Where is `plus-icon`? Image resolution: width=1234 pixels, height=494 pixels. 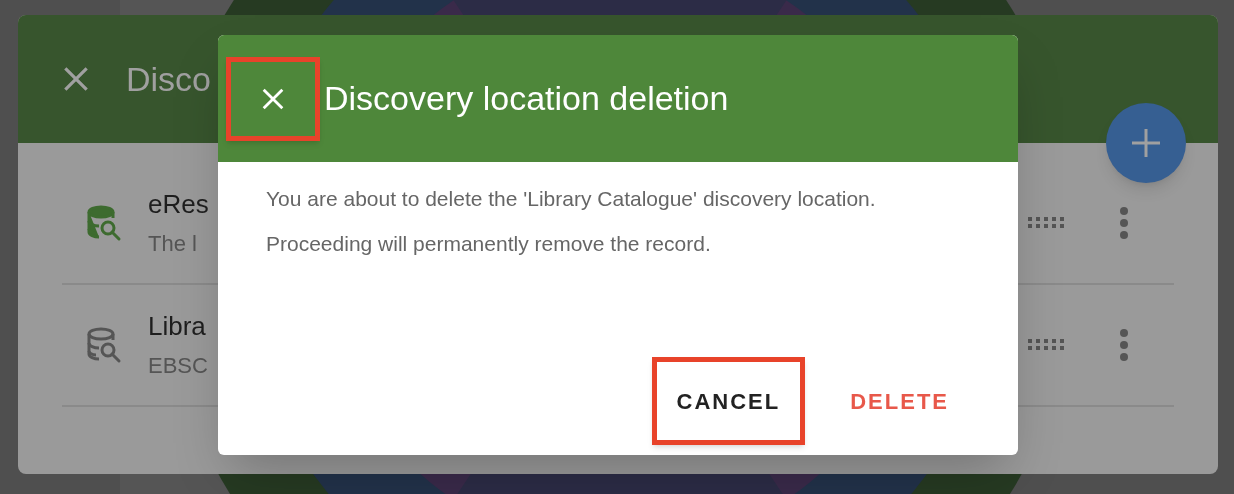
plus-icon is located at coordinates (1146, 143).